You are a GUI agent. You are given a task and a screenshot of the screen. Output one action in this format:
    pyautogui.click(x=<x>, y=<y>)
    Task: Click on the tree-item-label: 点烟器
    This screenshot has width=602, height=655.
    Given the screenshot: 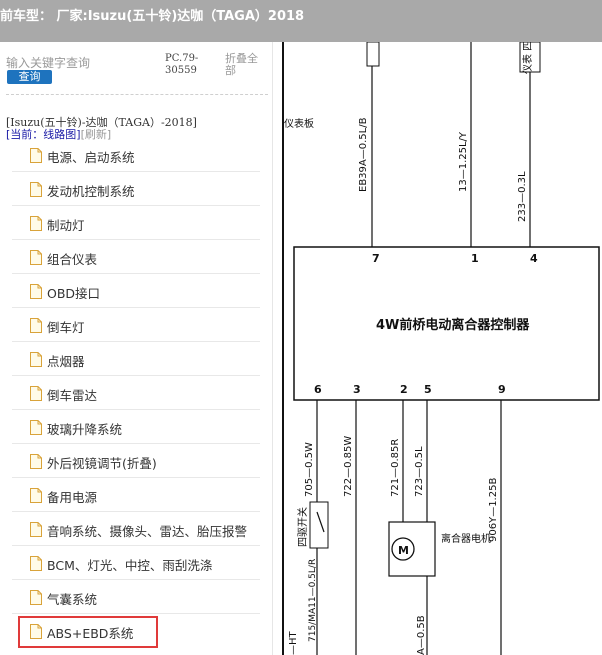 What is the action you would take?
    pyautogui.click(x=66, y=361)
    